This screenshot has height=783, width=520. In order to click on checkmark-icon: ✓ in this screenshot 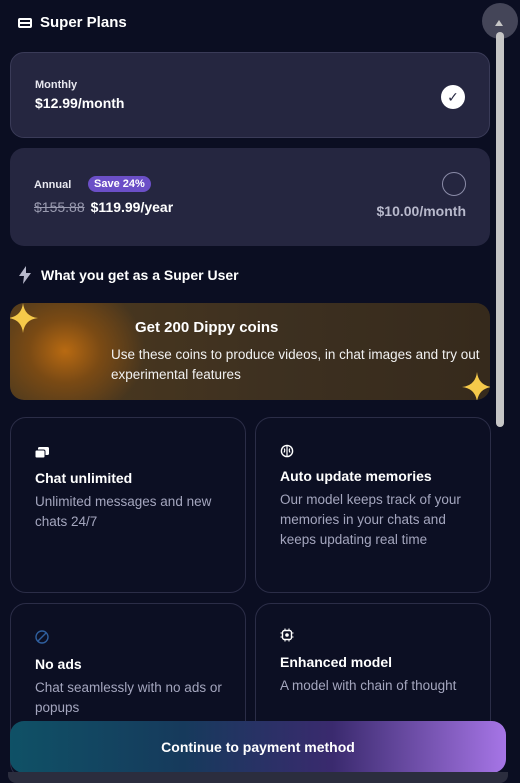, I will do `click(453, 97)`.